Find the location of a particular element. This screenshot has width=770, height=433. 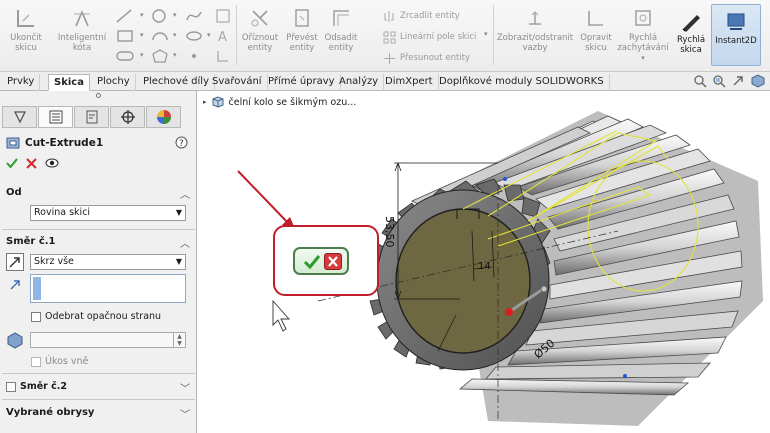

fillet-icon is located at coordinates (223, 56).